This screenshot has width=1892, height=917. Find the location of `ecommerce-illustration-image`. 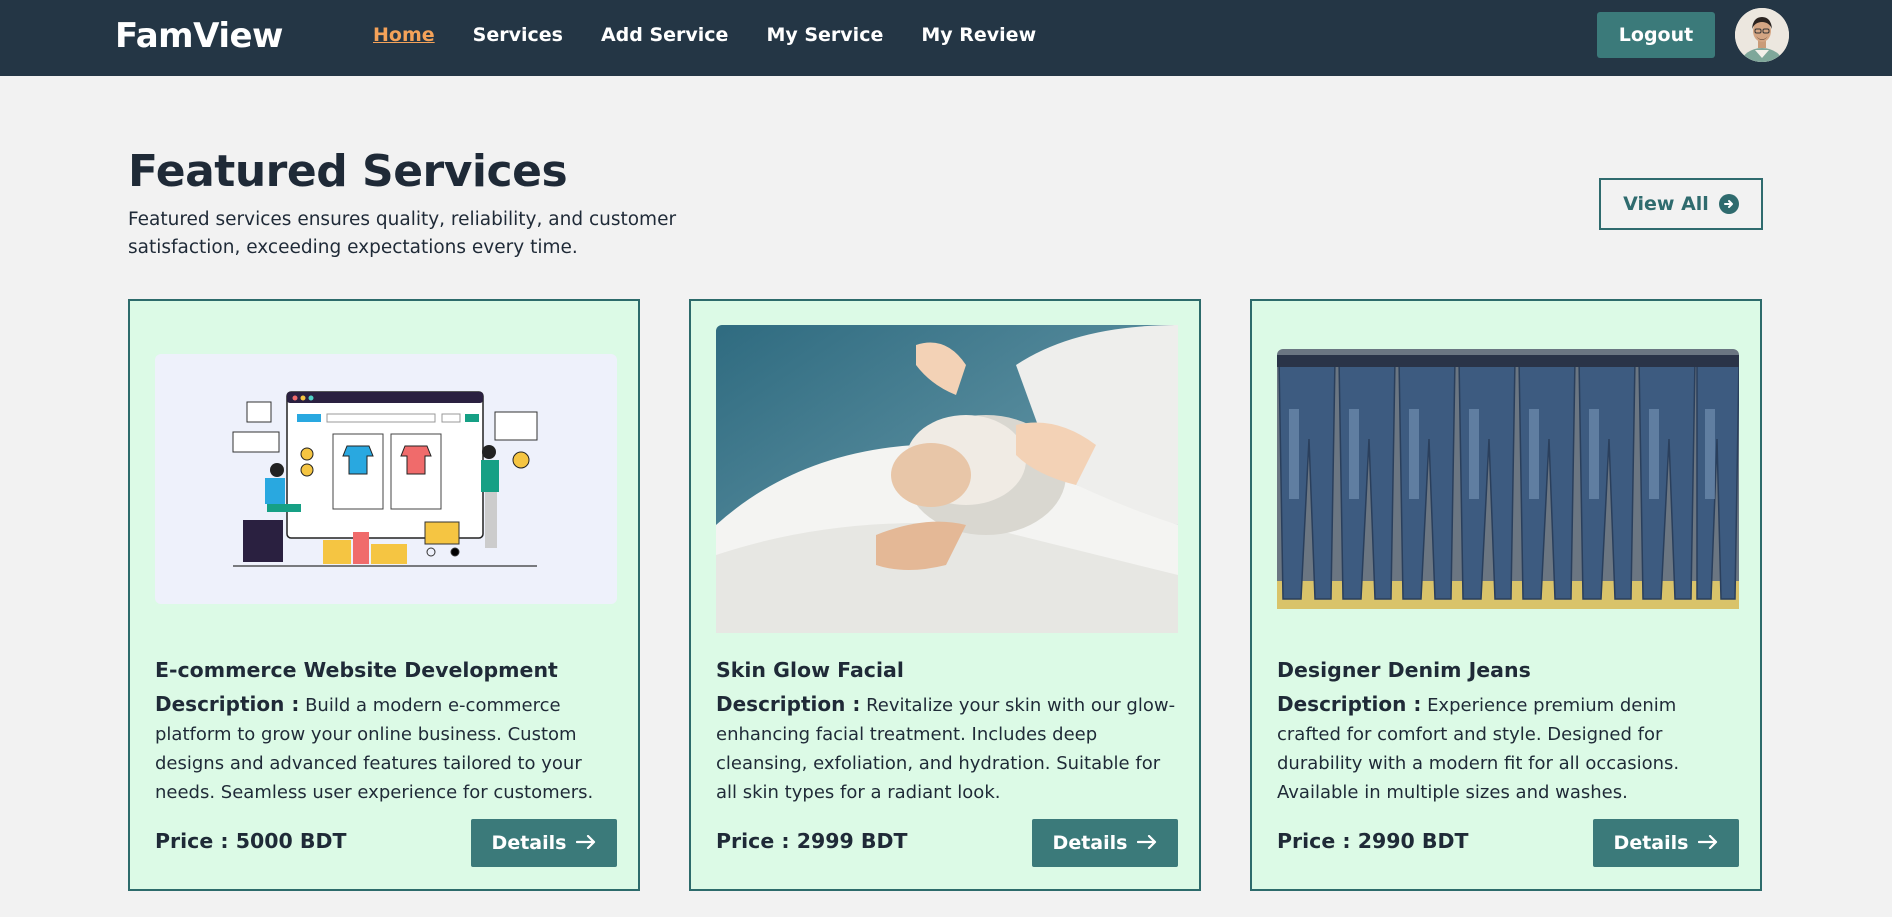

ecommerce-illustration-image is located at coordinates (386, 479).